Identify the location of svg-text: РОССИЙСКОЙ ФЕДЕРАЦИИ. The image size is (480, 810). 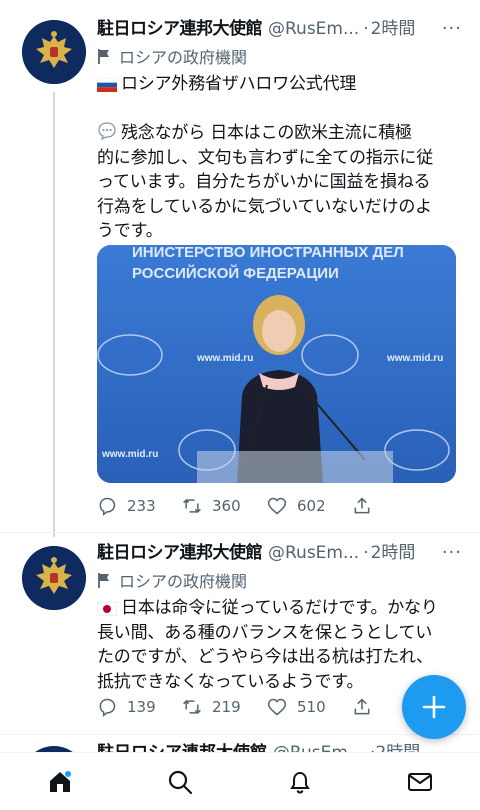
(235, 273).